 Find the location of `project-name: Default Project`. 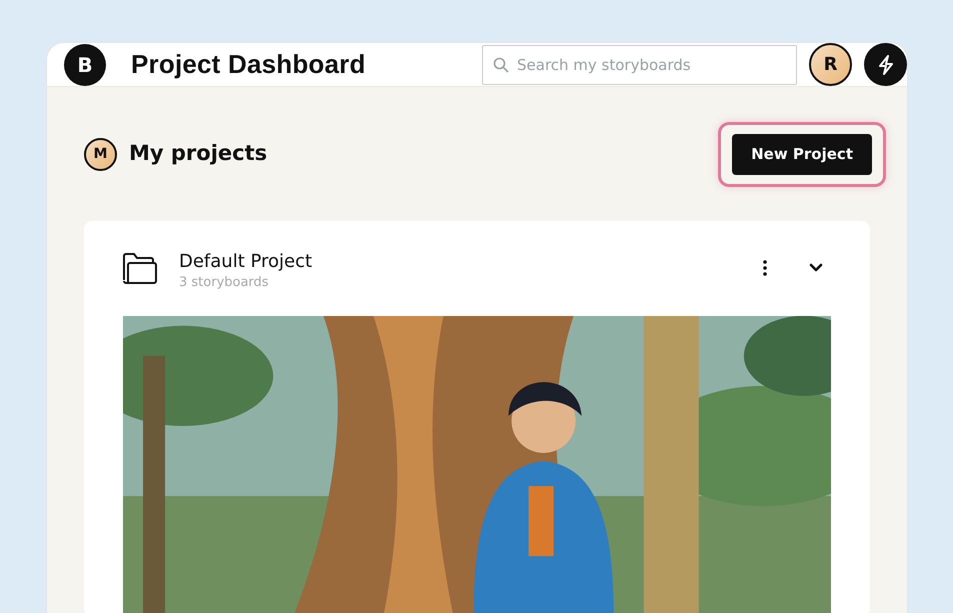

project-name: Default Project is located at coordinates (245, 262).